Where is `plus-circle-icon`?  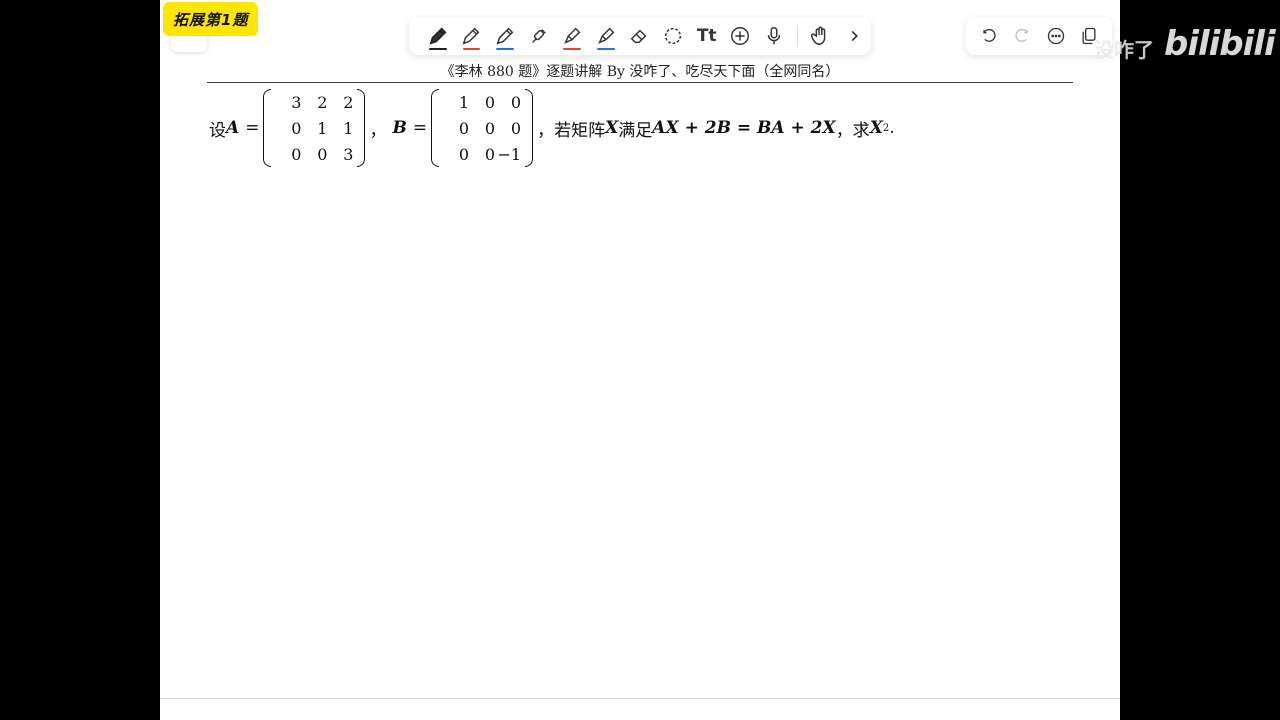
plus-circle-icon is located at coordinates (740, 36).